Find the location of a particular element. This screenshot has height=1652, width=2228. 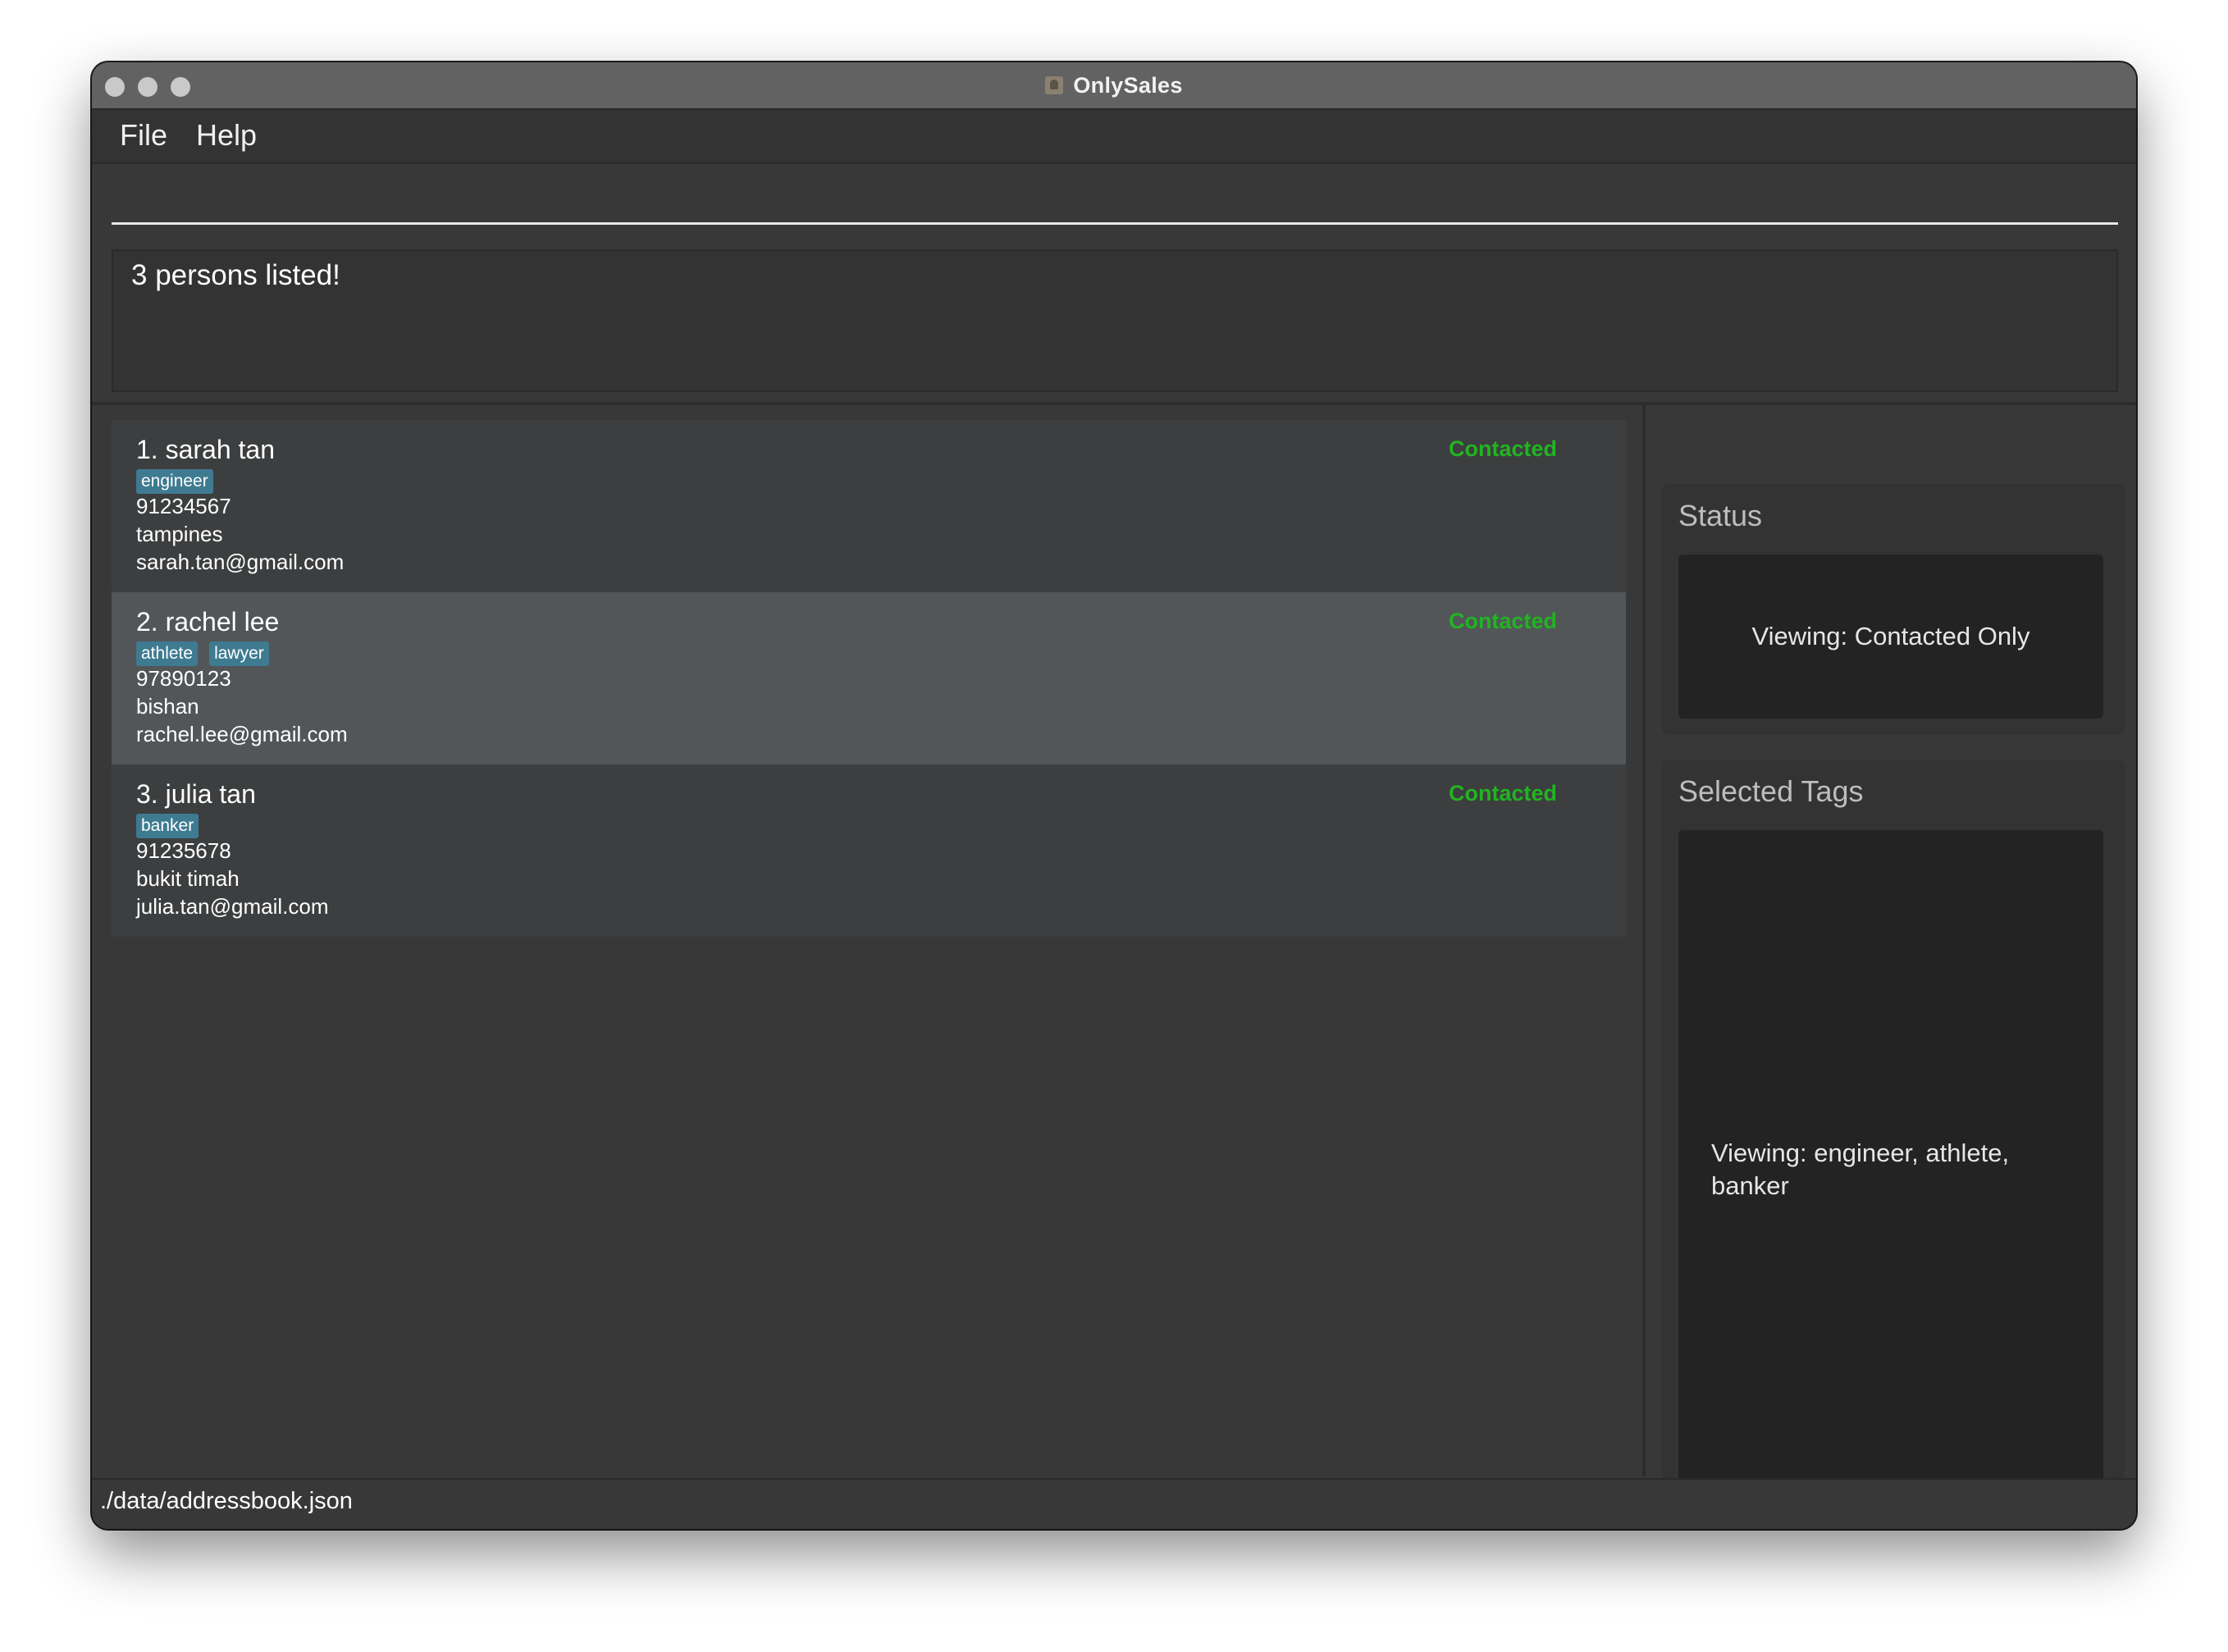

person-email: rachel.lee@gmail.com is located at coordinates (242, 734).